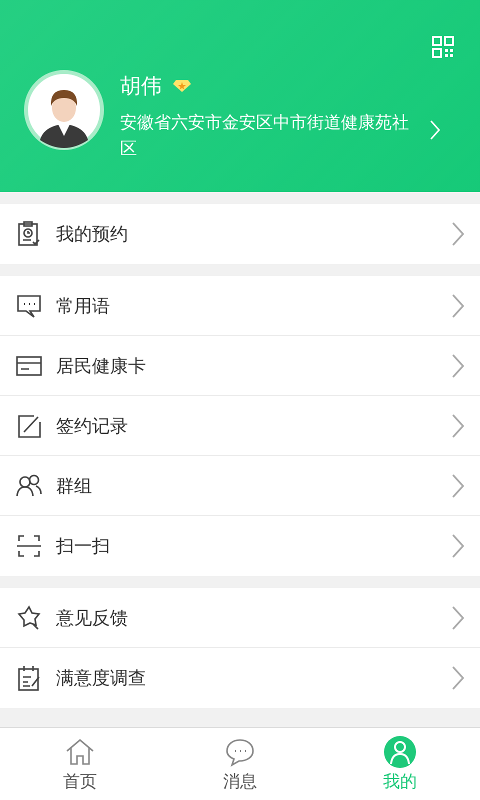 This screenshot has height=800, width=480. What do you see at coordinates (240, 366) in the screenshot?
I see `menu-item: 居民健康卡` at bounding box center [240, 366].